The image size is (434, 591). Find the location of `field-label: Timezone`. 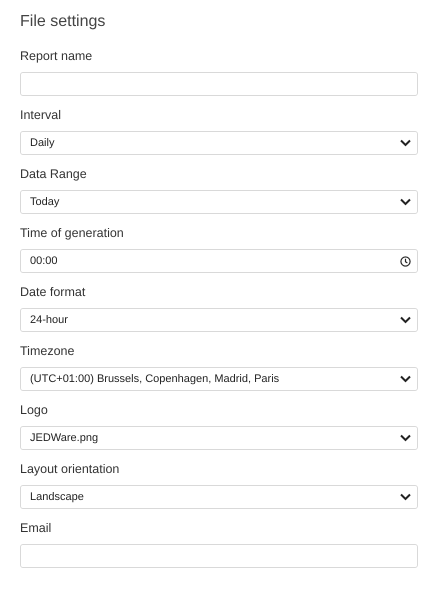

field-label: Timezone is located at coordinates (48, 351).